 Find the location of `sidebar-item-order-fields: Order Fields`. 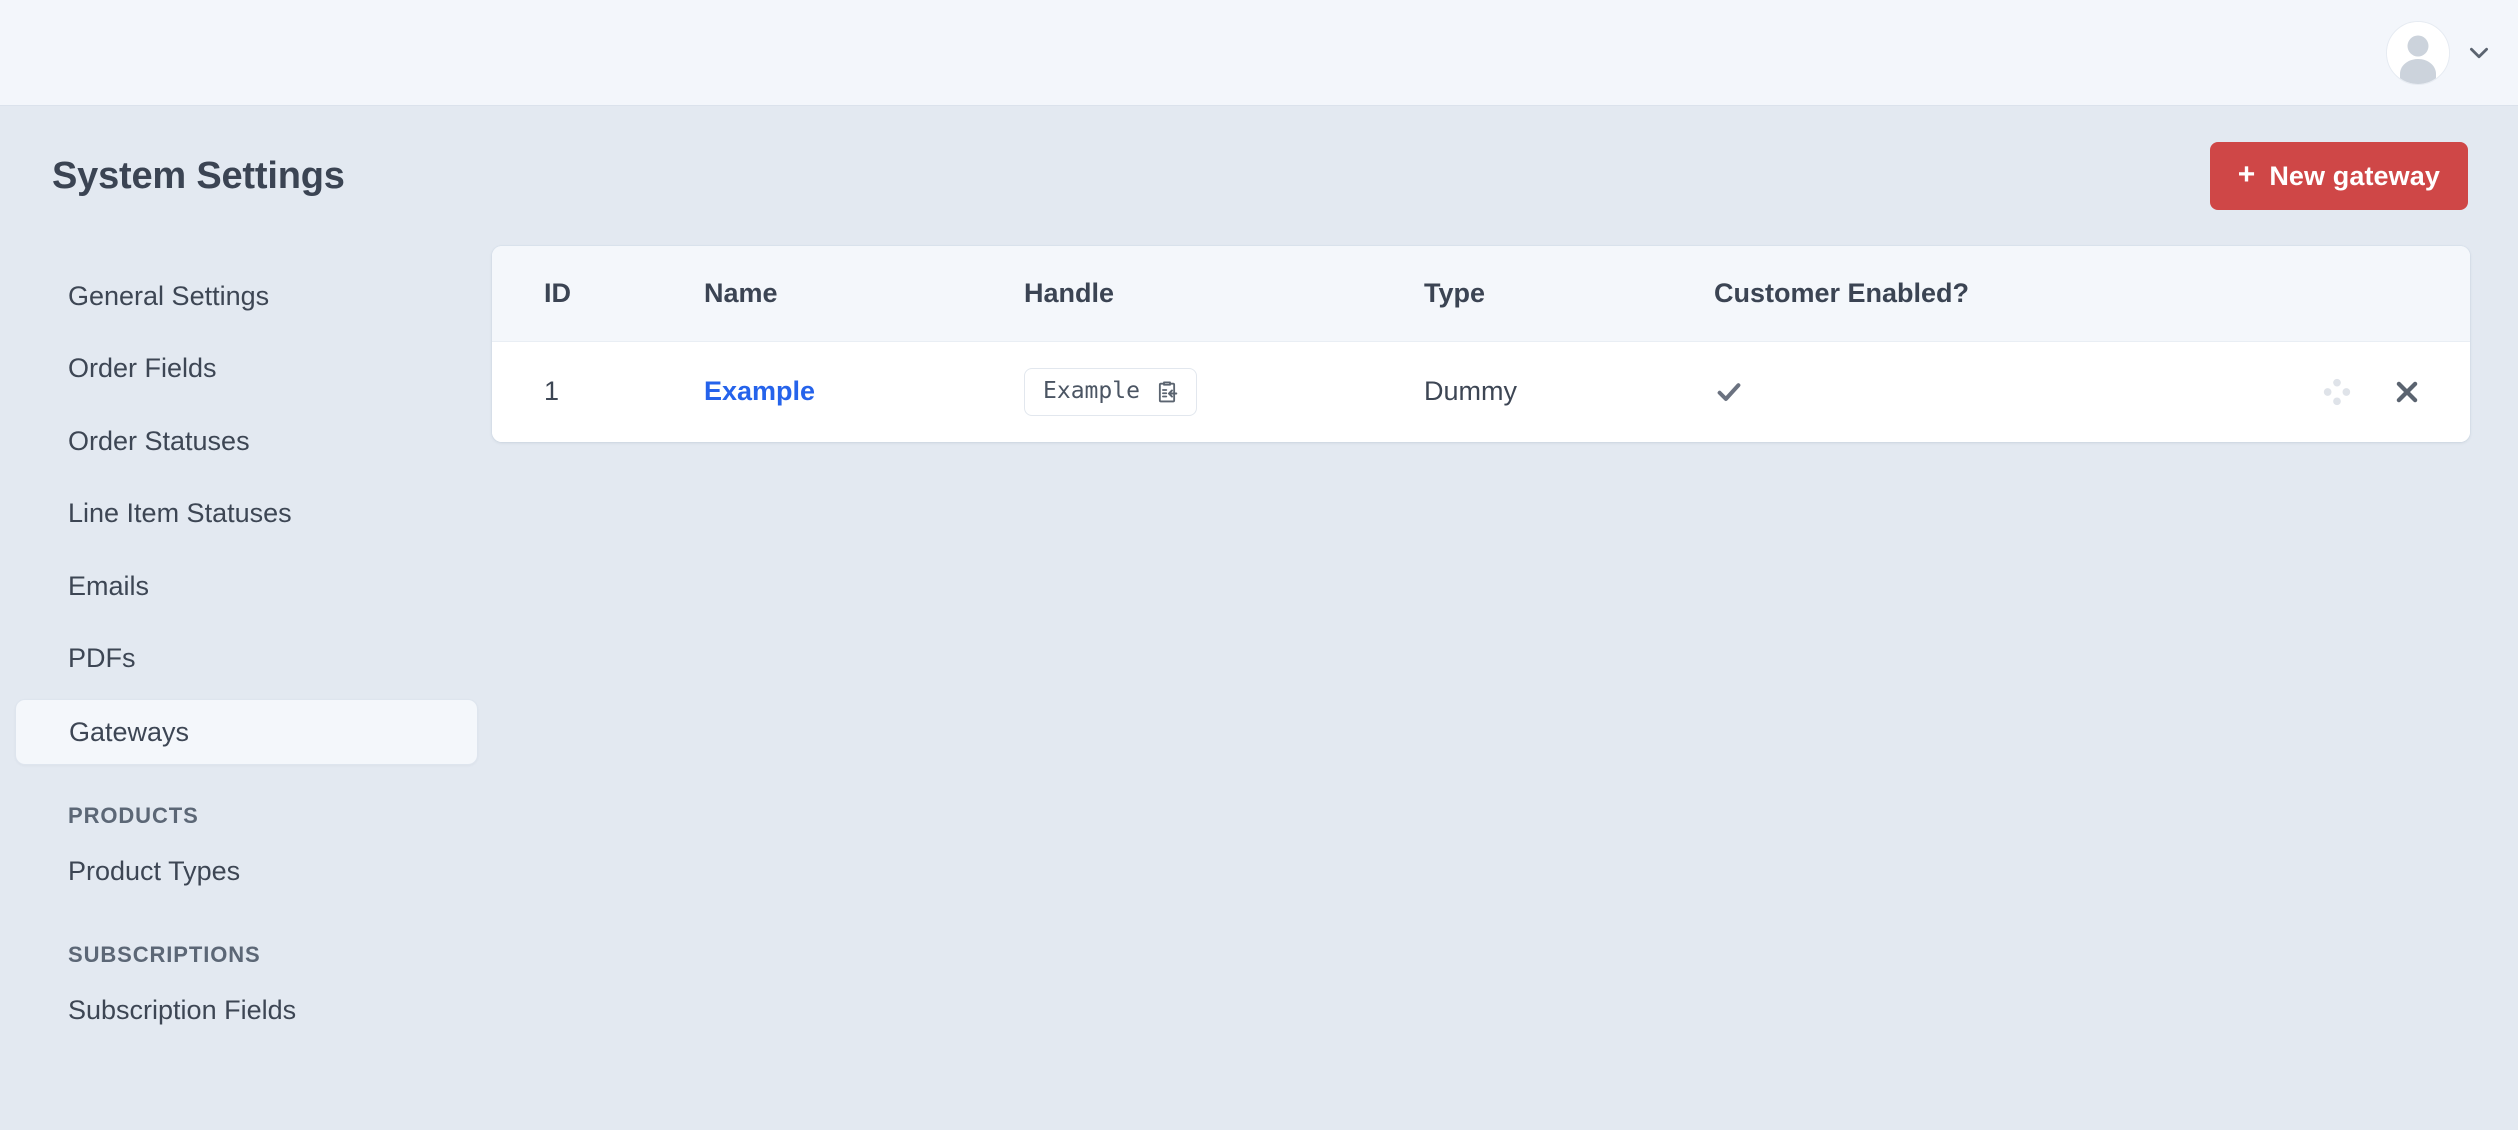

sidebar-item-order-fields: Order Fields is located at coordinates (246, 368).